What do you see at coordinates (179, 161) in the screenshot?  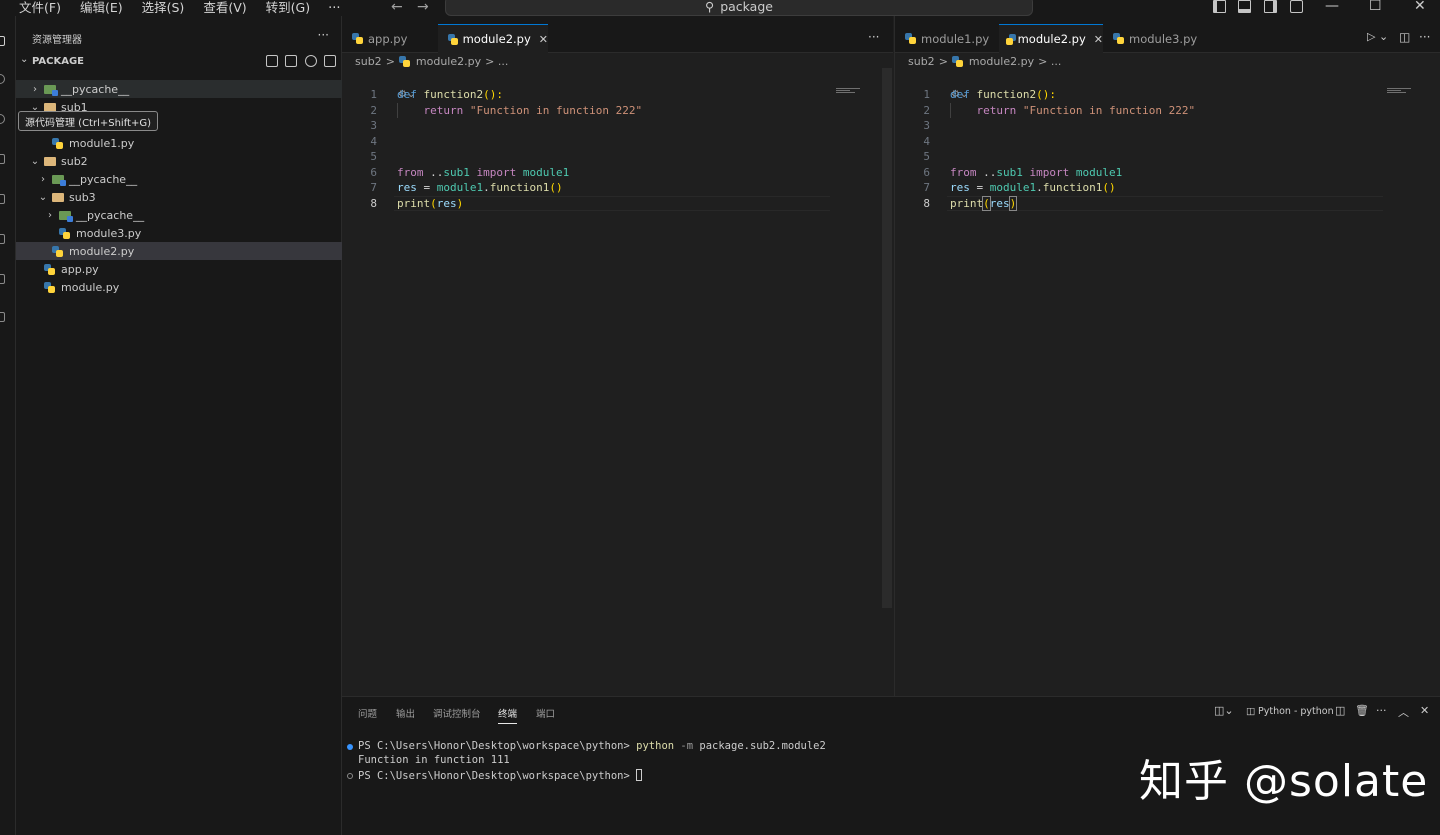 I see `tree-item: ⌄ sub2` at bounding box center [179, 161].